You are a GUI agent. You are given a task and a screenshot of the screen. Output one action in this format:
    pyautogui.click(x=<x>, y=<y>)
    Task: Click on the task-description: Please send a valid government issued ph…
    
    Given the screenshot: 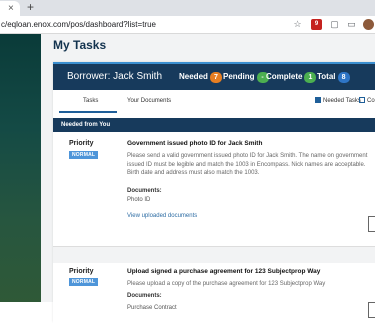 What is the action you would take?
    pyautogui.click(x=247, y=164)
    